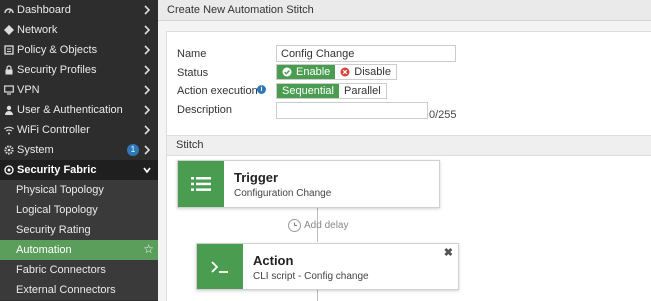  What do you see at coordinates (53, 230) in the screenshot?
I see `sidebar-item-label: Security Rating` at bounding box center [53, 230].